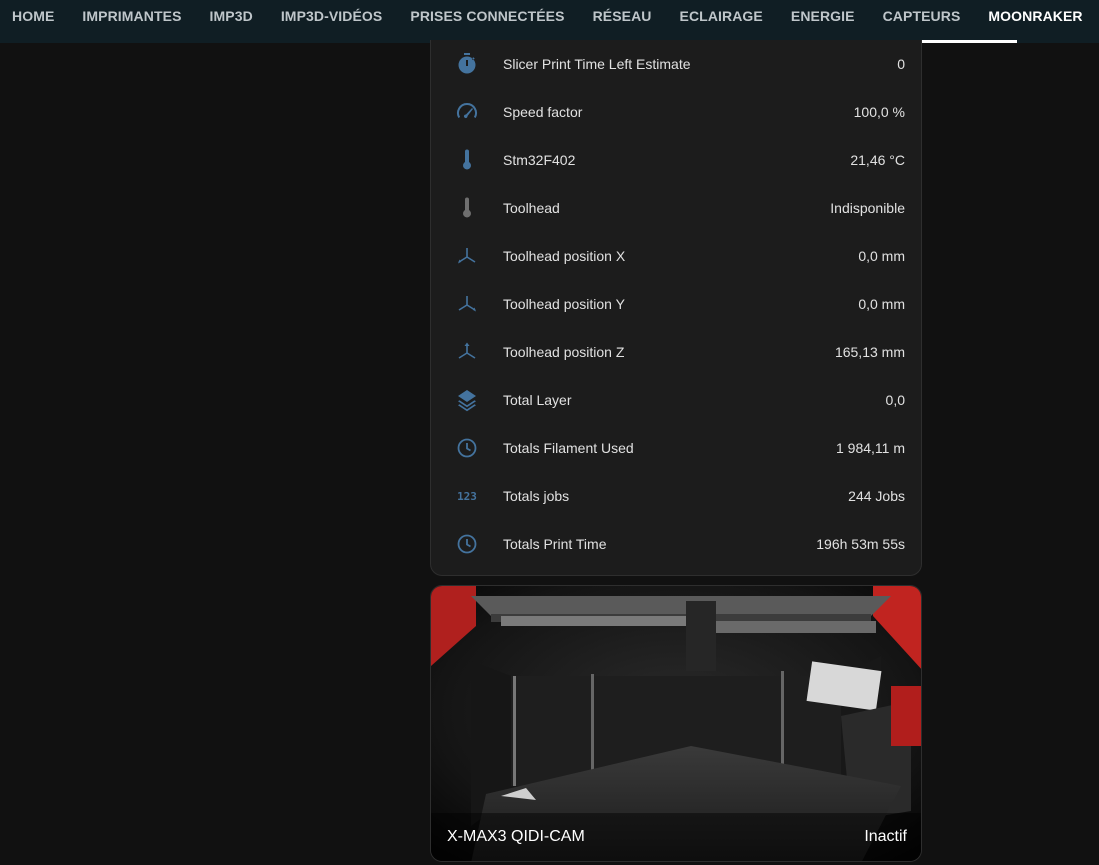 The height and width of the screenshot is (865, 1099). What do you see at coordinates (597, 64) in the screenshot?
I see `entity-name: Slicer Print Time Left Estimate` at bounding box center [597, 64].